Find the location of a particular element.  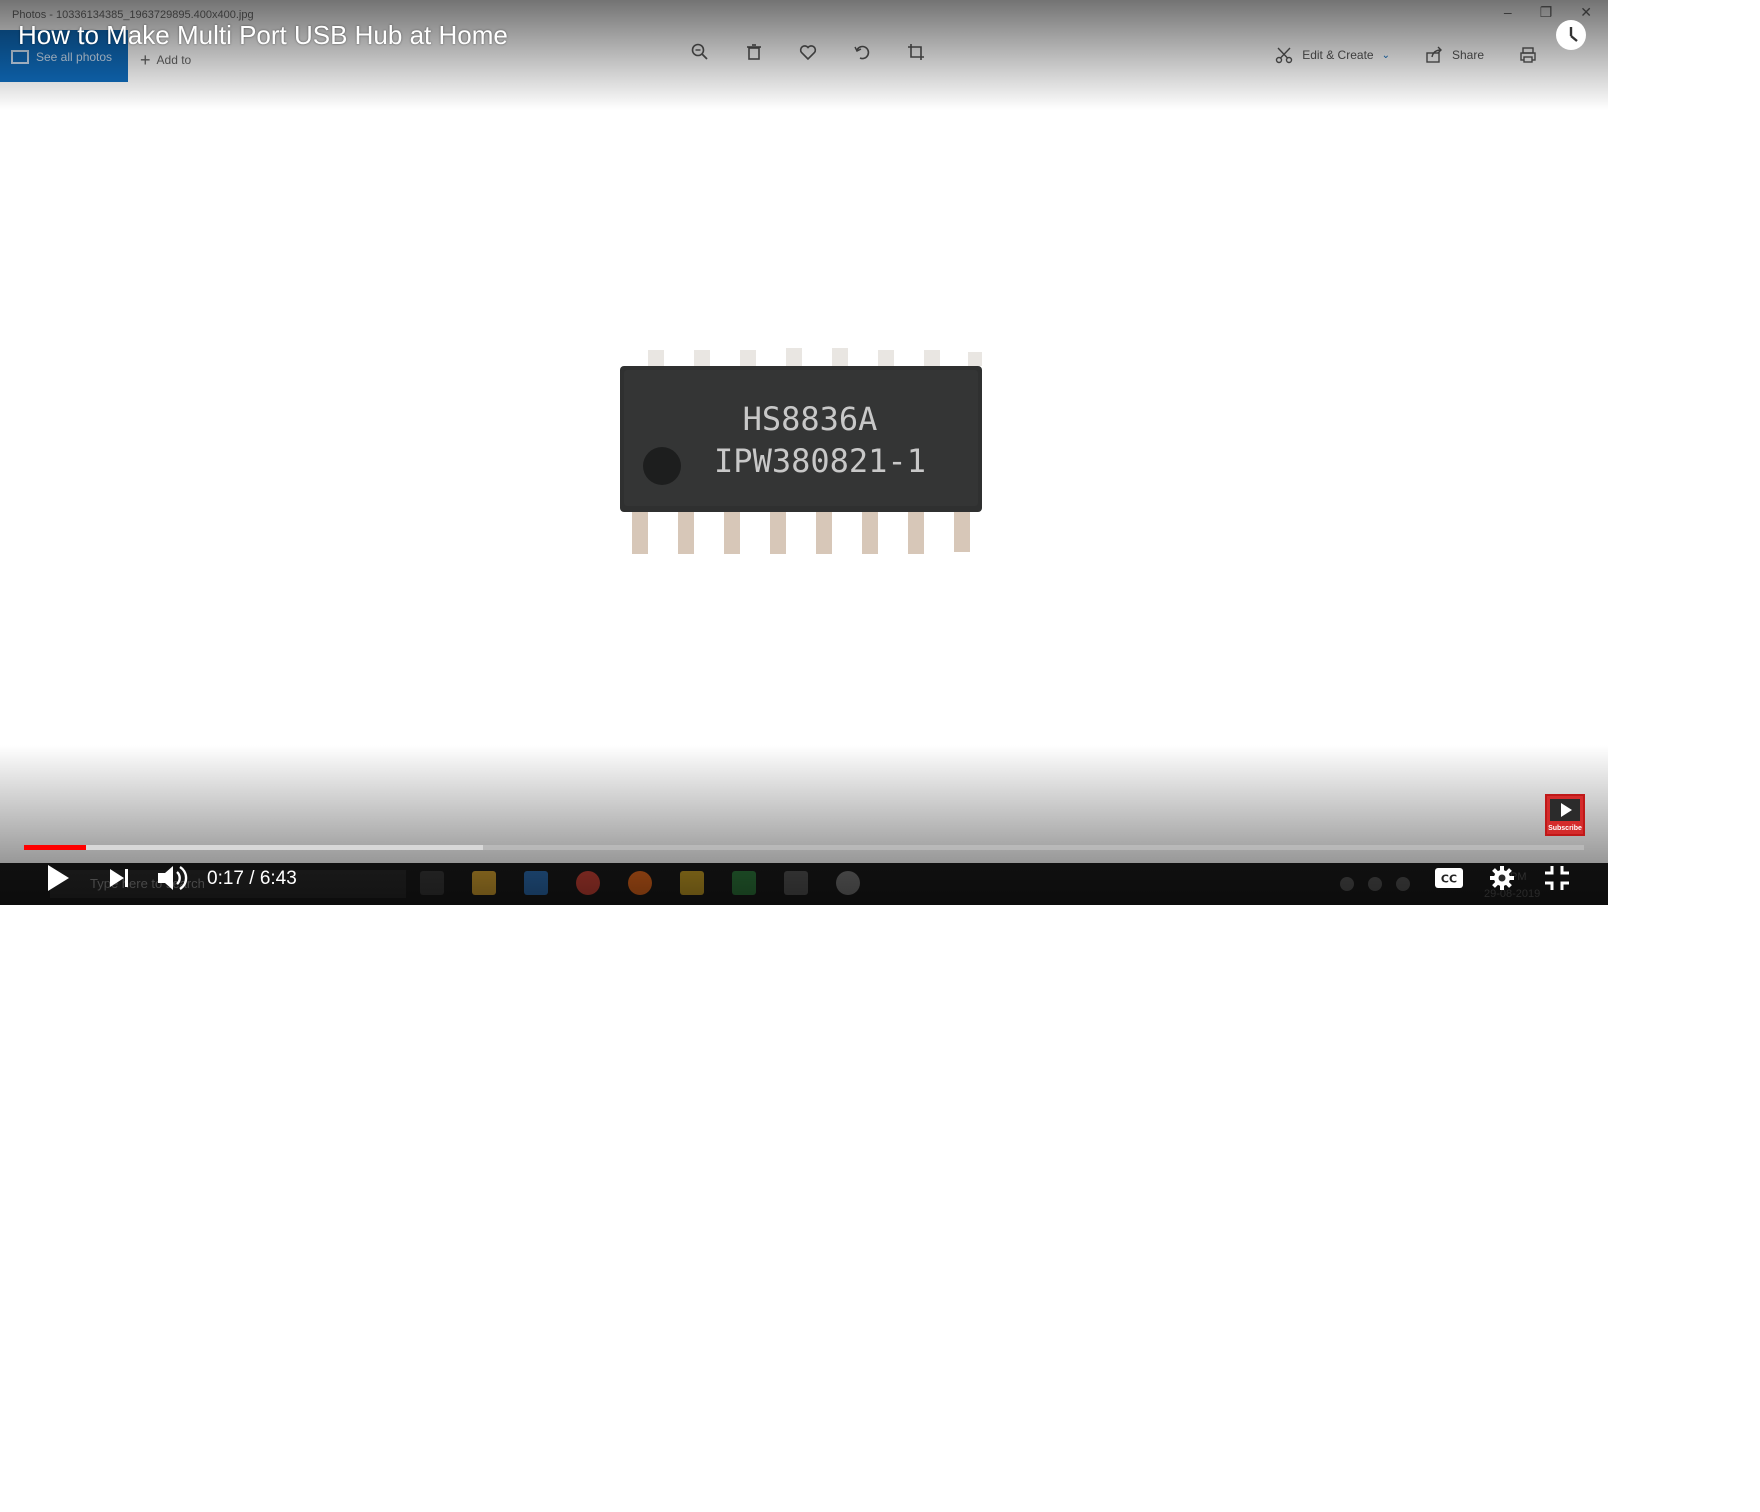

add-to-button: + Add to is located at coordinates (165, 60).